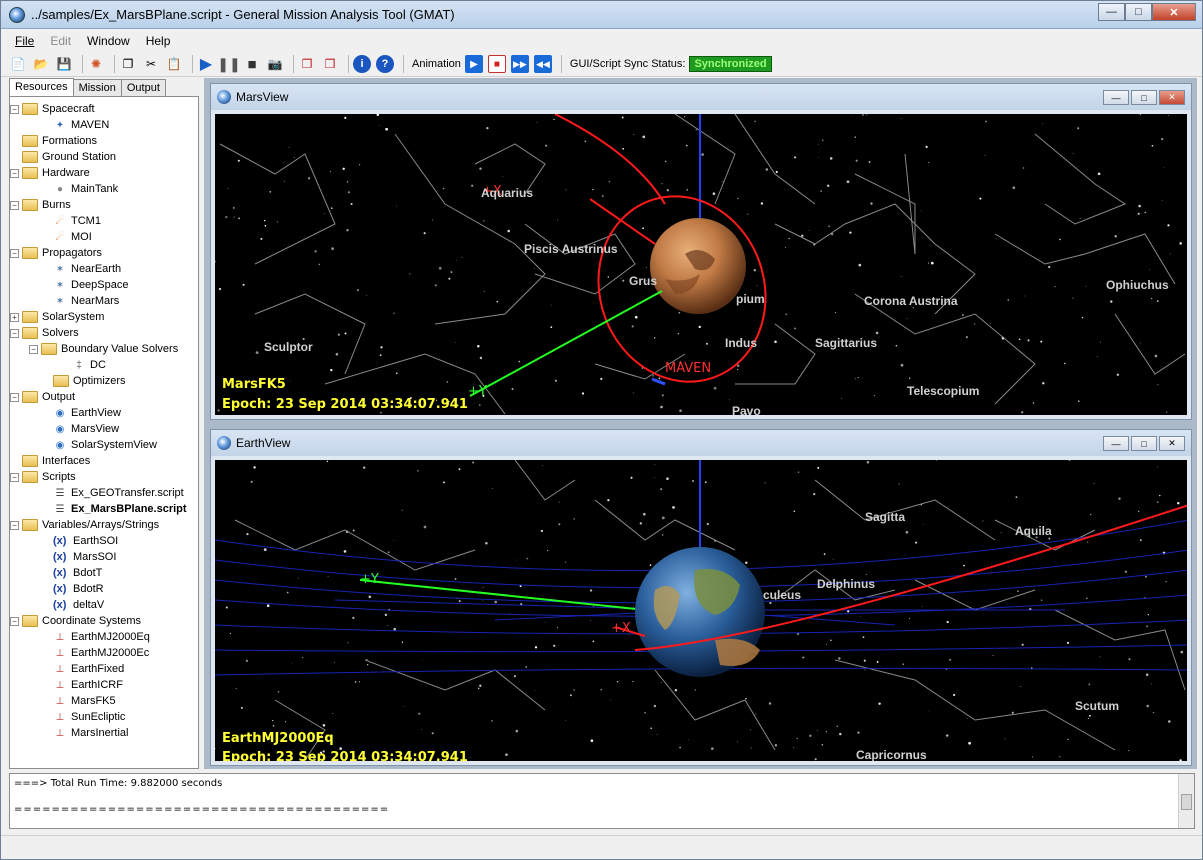 The image size is (1203, 860). What do you see at coordinates (75, 621) in the screenshot?
I see `tree-item: − Coordinate Systems` at bounding box center [75, 621].